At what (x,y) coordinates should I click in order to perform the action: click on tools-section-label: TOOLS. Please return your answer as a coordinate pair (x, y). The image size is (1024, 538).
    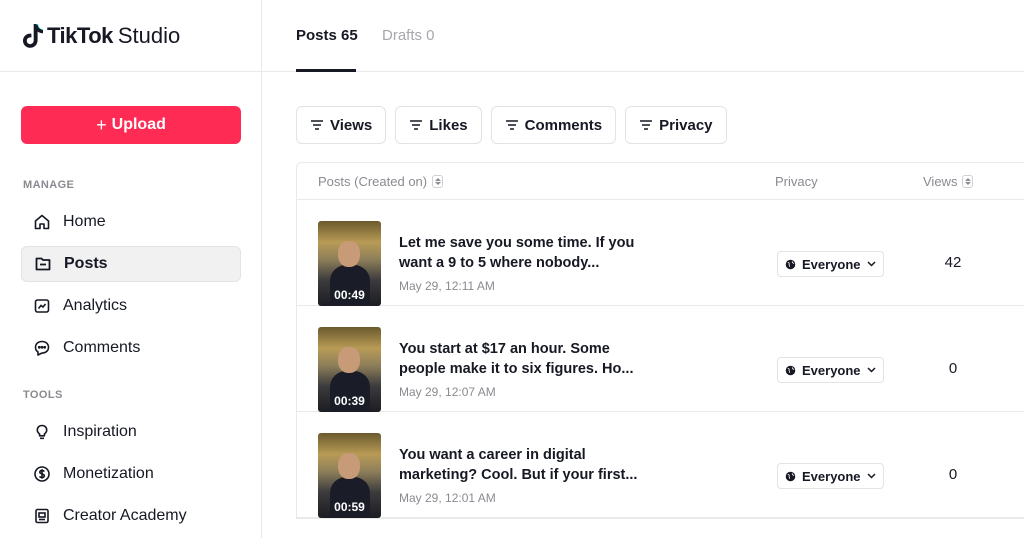
    Looking at the image, I should click on (43, 395).